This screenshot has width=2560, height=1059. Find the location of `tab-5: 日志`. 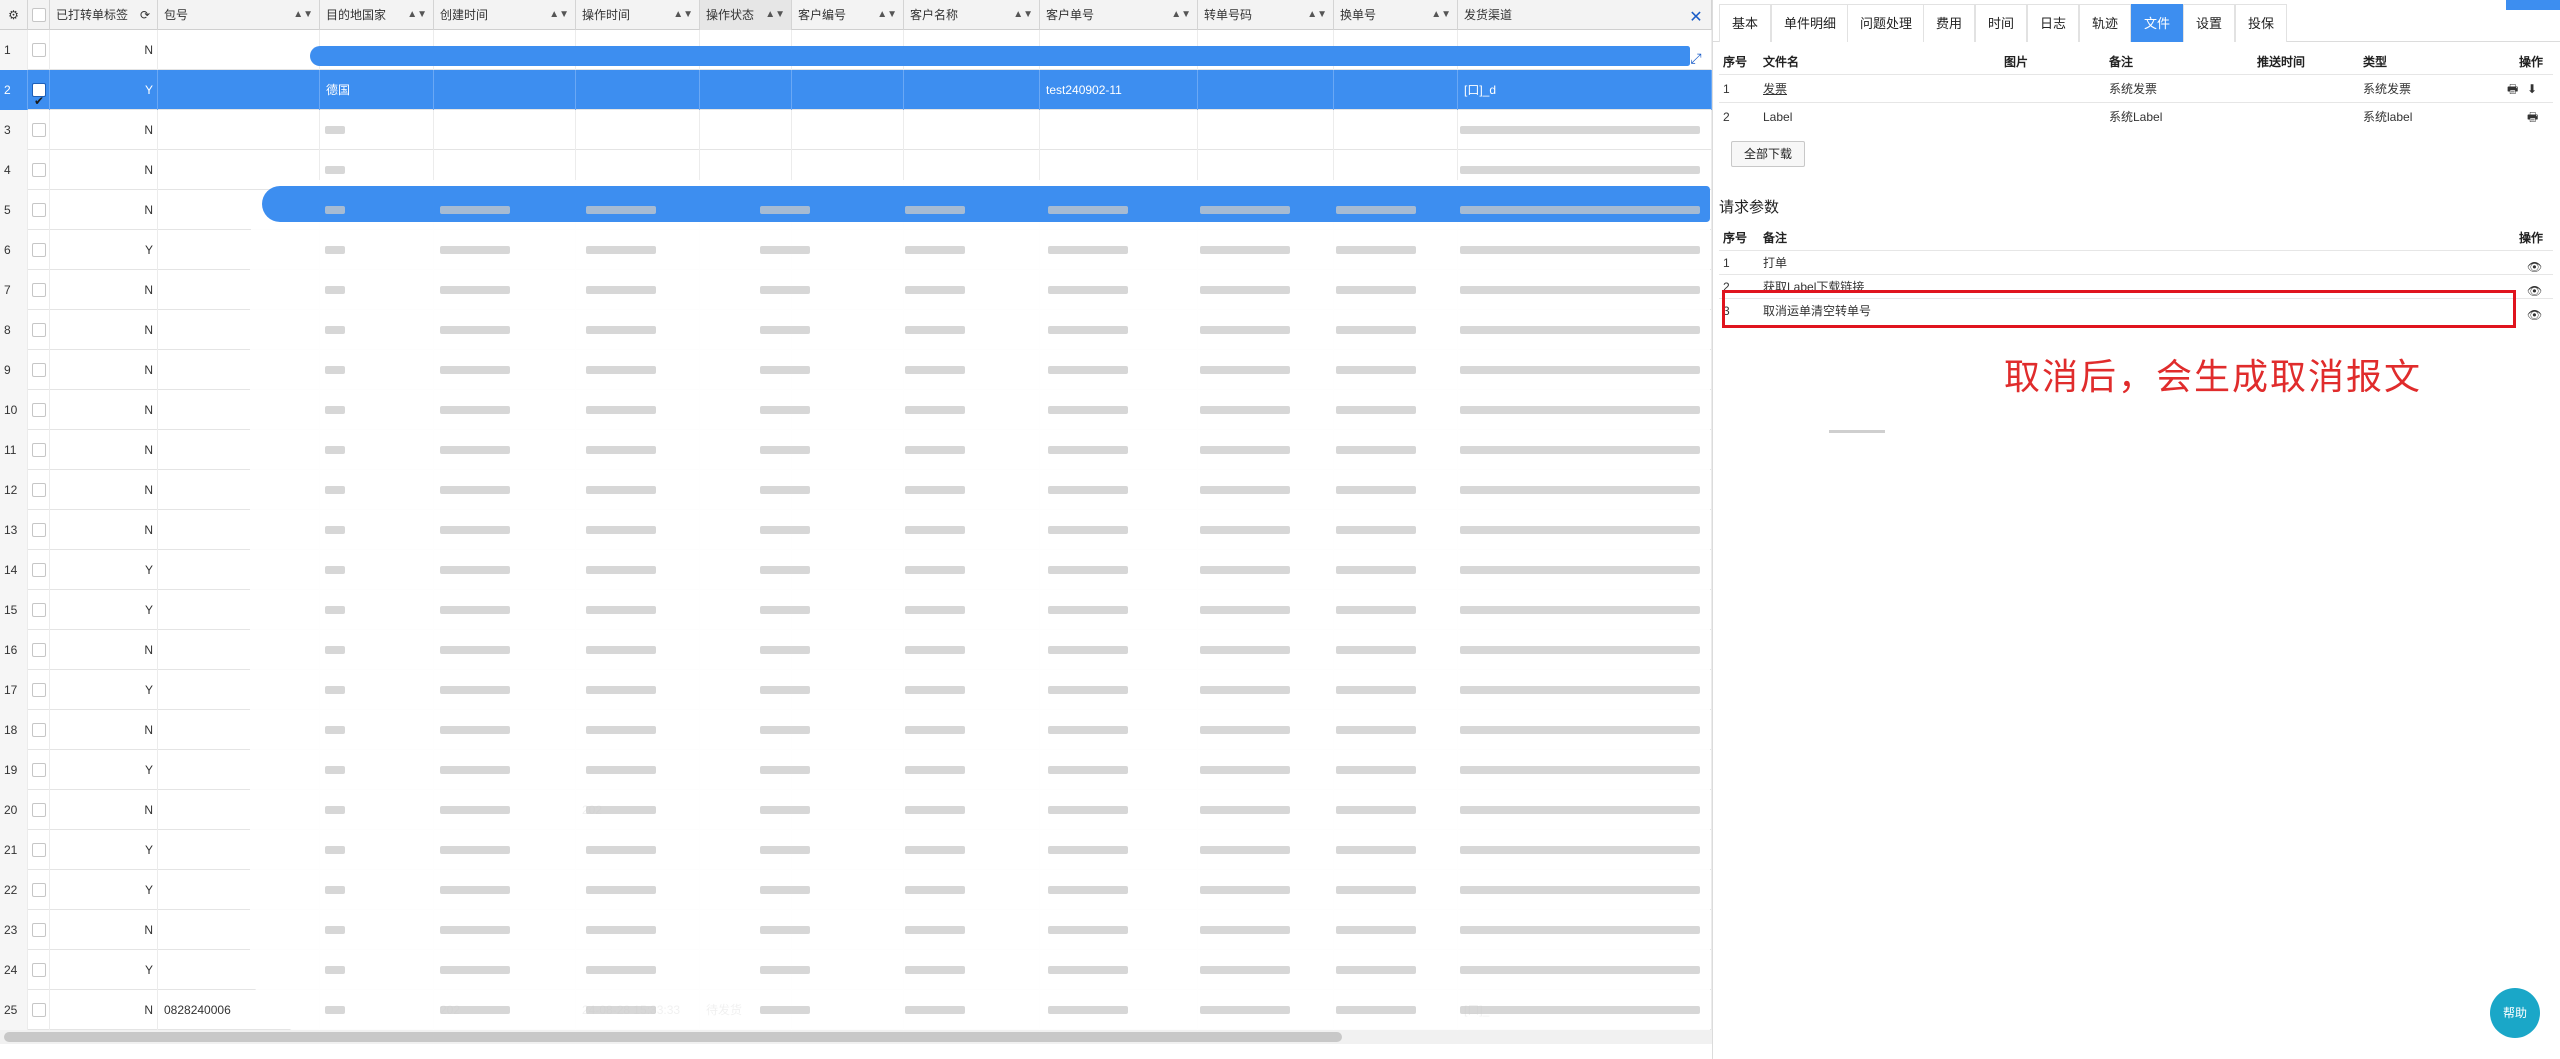

tab-5: 日志 is located at coordinates (2053, 23).